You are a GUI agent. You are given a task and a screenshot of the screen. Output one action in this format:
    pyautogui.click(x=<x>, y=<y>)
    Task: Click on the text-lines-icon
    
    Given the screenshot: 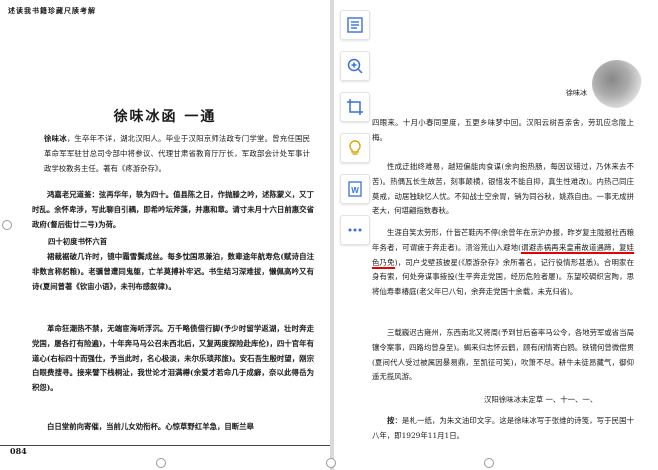 What is the action you would take?
    pyautogui.click(x=355, y=25)
    